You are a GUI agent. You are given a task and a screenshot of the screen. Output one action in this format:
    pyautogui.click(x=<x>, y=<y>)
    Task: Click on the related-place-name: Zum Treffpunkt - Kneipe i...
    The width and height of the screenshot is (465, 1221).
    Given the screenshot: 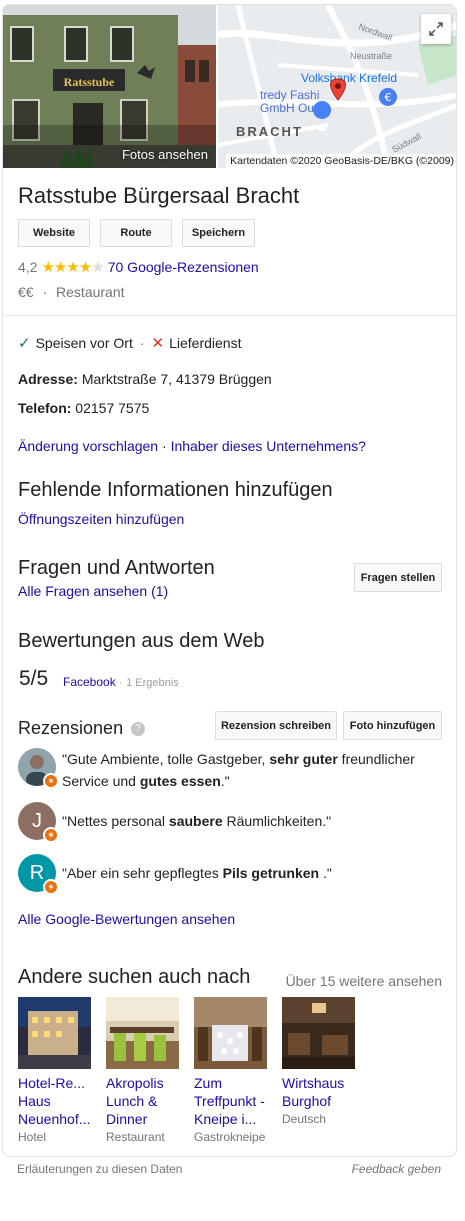 What is the action you would take?
    pyautogui.click(x=230, y=1101)
    